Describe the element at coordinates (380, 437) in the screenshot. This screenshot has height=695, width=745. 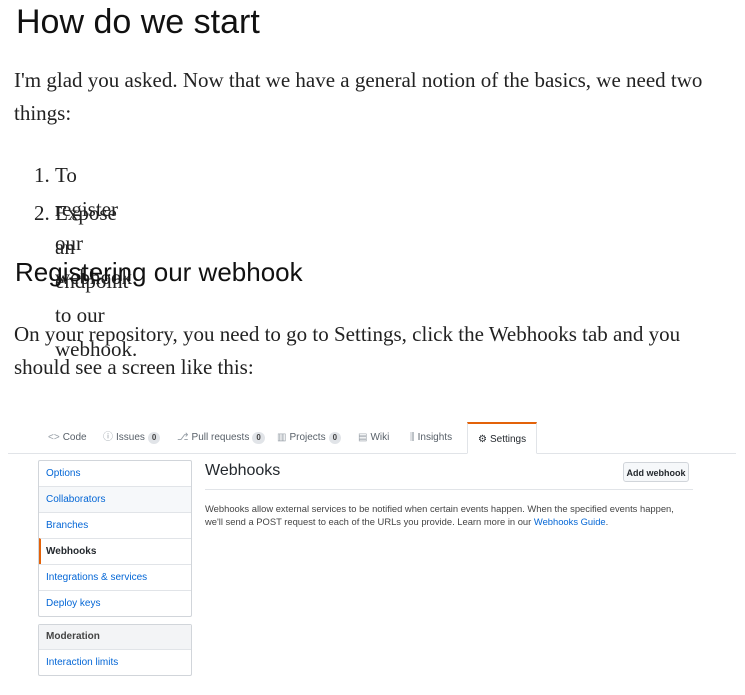
I see `tab-label: Wiki` at that location.